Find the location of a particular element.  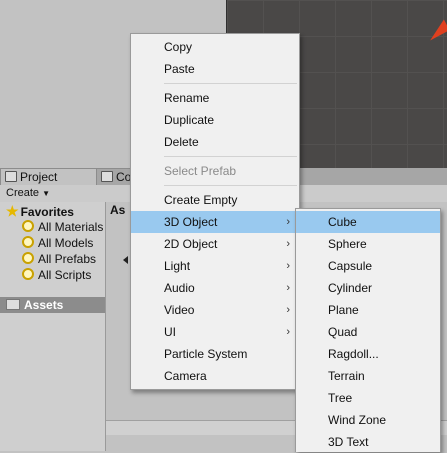

tab-project: Project is located at coordinates (51, 177).